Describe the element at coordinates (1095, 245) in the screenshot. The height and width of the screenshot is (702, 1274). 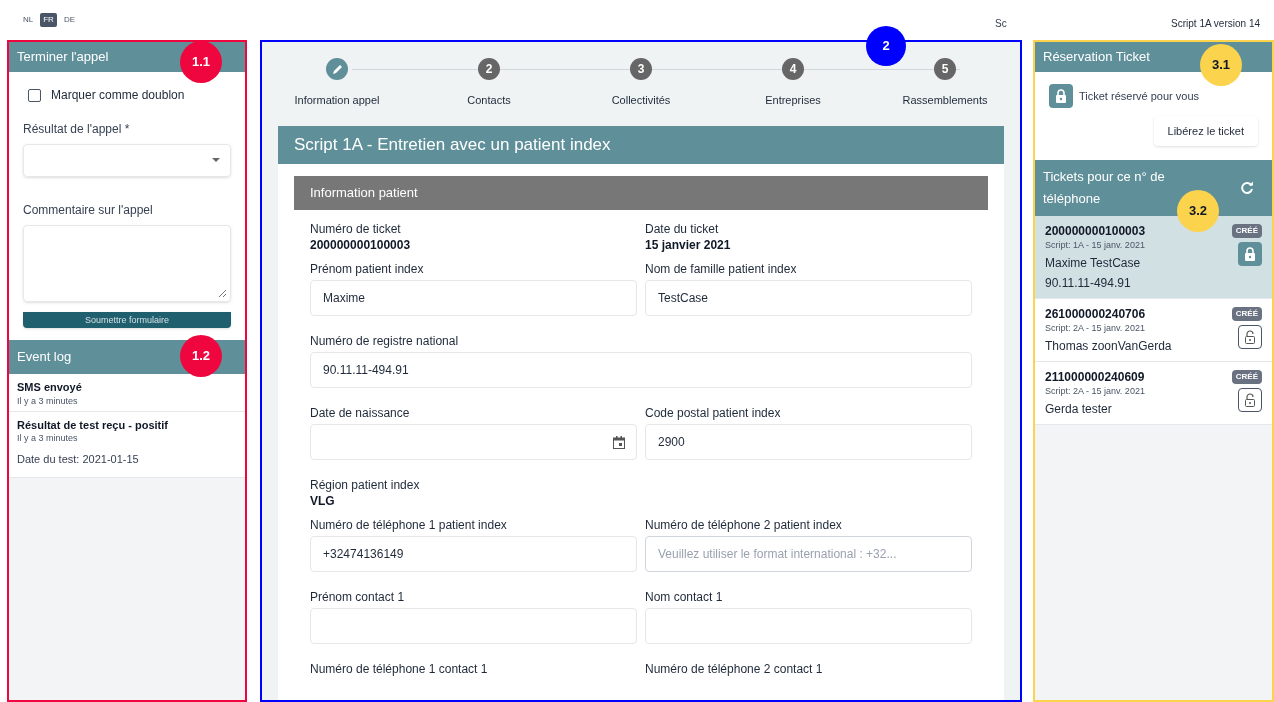
I see `ticket-meta: Script: 1A - 15 janv. 2021` at that location.